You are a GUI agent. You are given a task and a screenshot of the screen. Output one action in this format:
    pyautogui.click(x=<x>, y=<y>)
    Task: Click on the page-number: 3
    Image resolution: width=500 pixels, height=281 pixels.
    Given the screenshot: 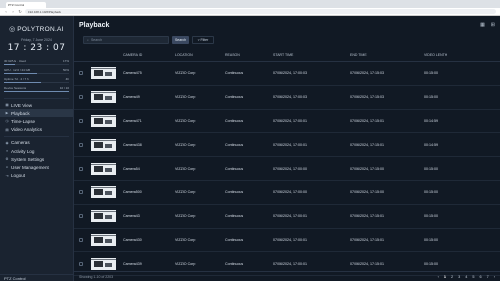 What is the action you would take?
    pyautogui.click(x=459, y=277)
    